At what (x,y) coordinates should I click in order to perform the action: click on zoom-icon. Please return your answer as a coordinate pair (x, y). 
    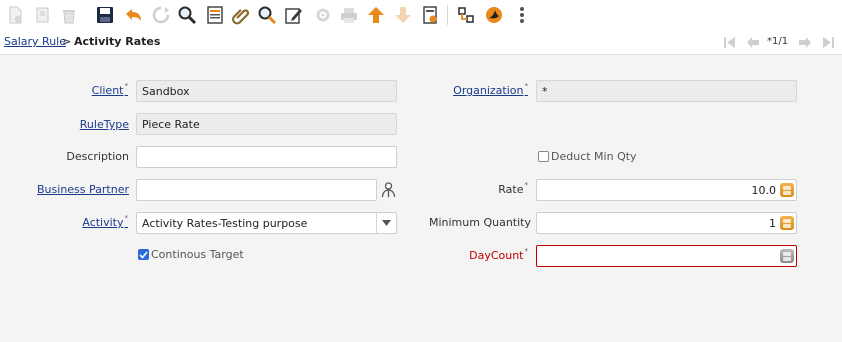
    Looking at the image, I should click on (267, 15).